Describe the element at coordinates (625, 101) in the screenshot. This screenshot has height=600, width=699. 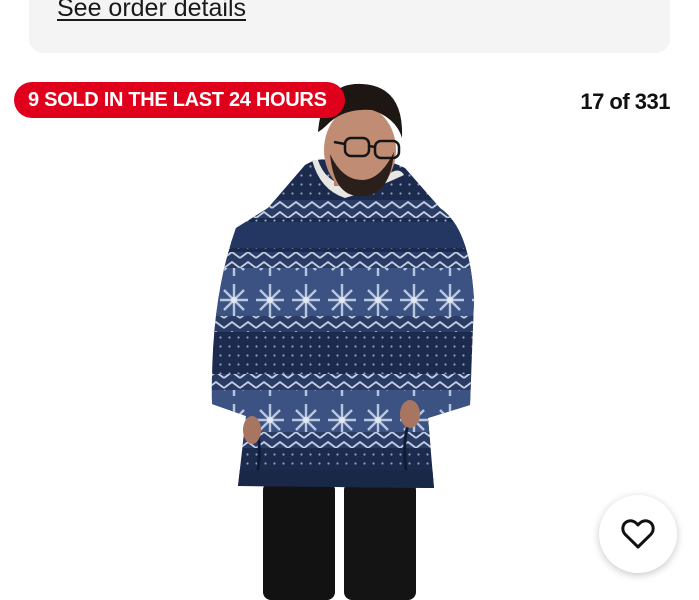
I see `image-counter: 17 of 331` at that location.